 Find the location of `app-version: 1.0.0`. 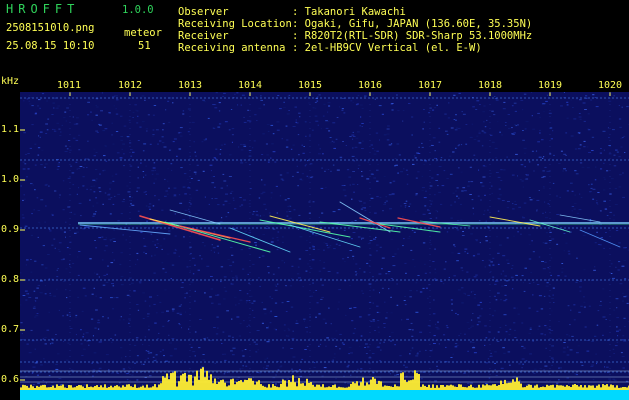

app-version: 1.0.0 is located at coordinates (138, 10).